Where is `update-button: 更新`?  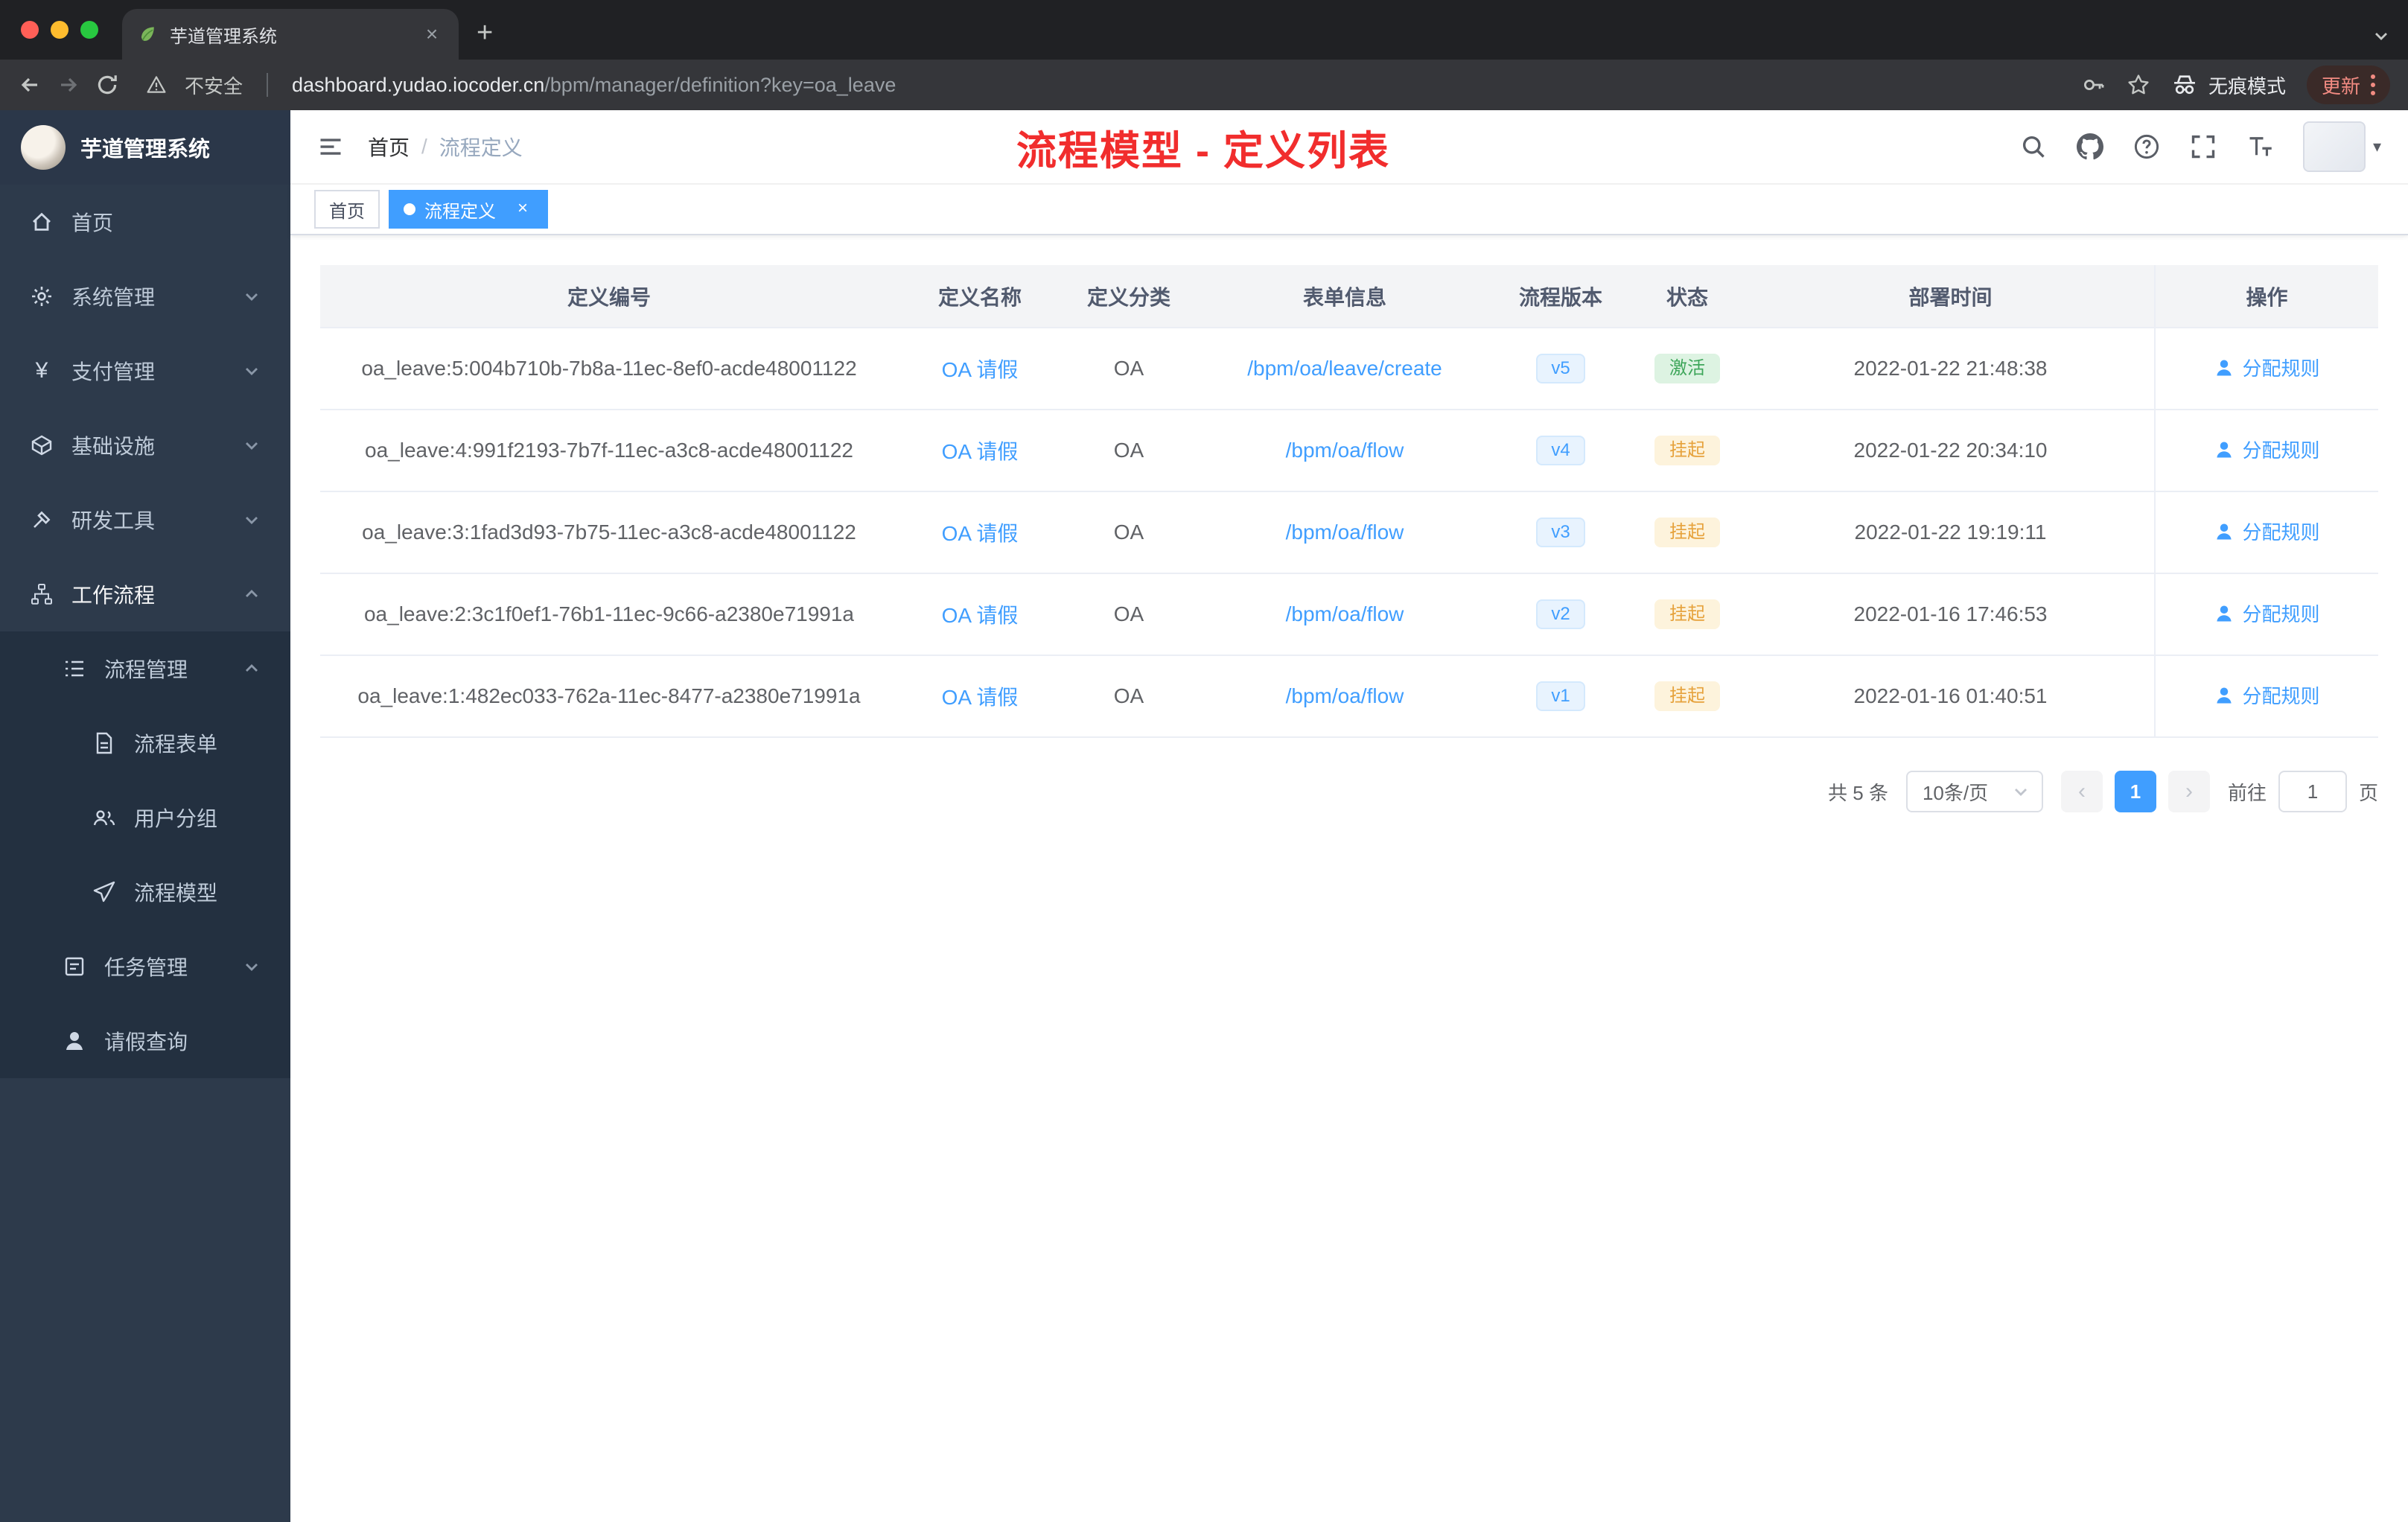 update-button: 更新 is located at coordinates (2348, 85).